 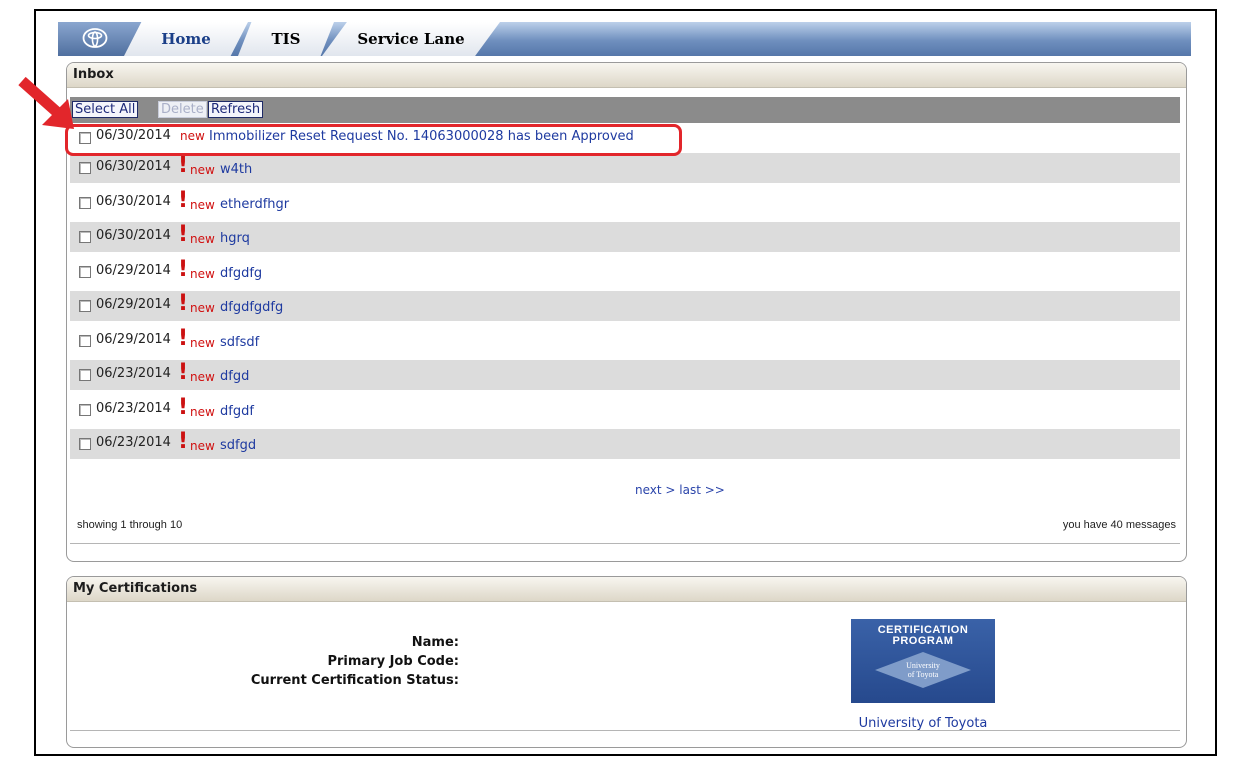 I want to click on pagination-links: next > last >>, so click(x=680, y=490).